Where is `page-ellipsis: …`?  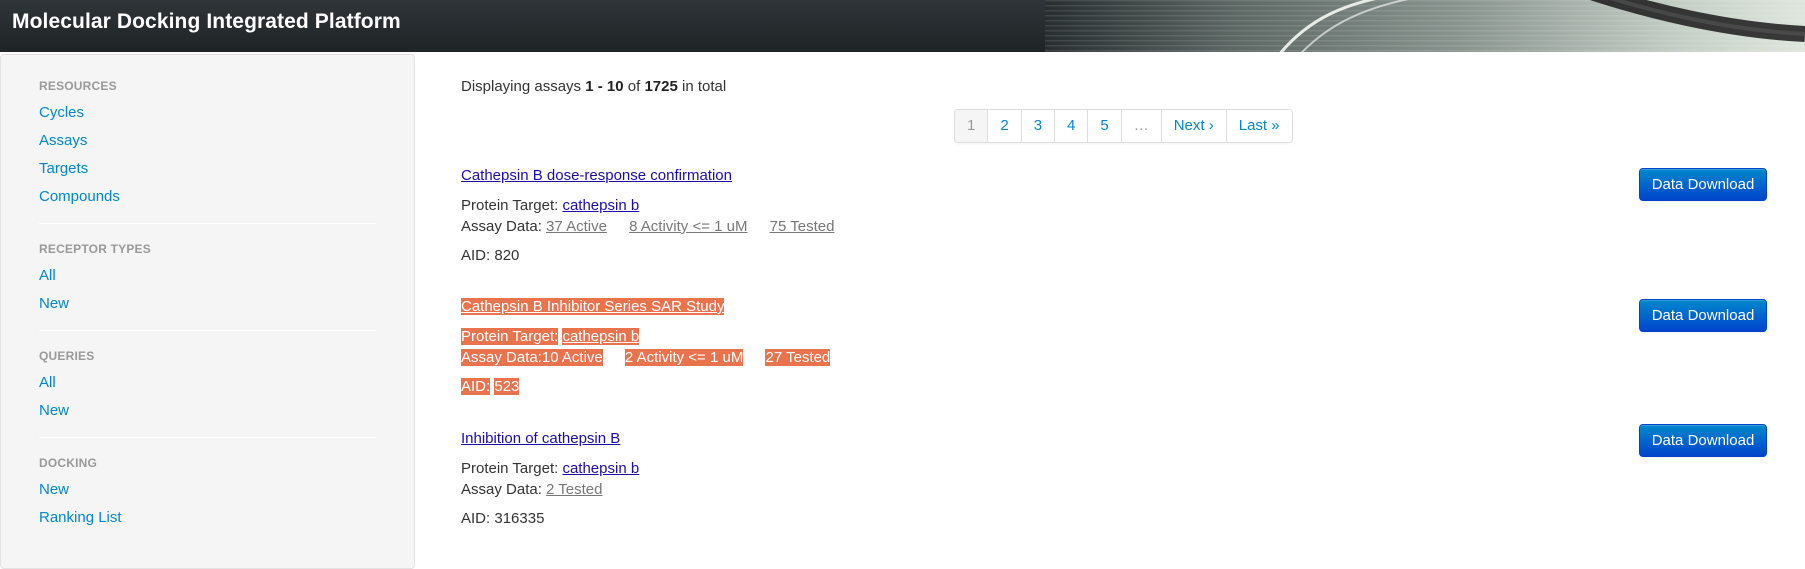
page-ellipsis: … is located at coordinates (1140, 126).